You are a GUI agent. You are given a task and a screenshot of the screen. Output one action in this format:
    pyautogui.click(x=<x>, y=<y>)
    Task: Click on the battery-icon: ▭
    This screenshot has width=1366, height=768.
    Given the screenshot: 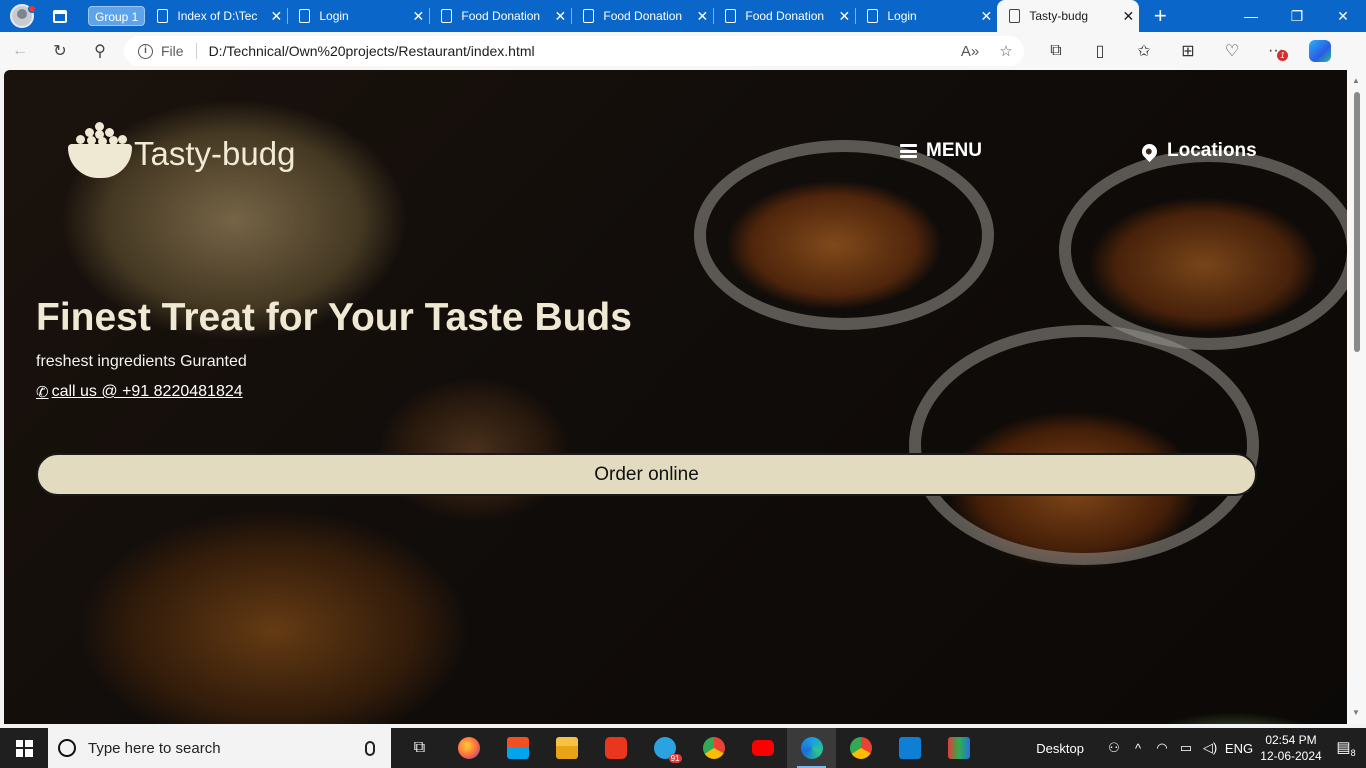 What is the action you would take?
    pyautogui.click(x=1186, y=748)
    